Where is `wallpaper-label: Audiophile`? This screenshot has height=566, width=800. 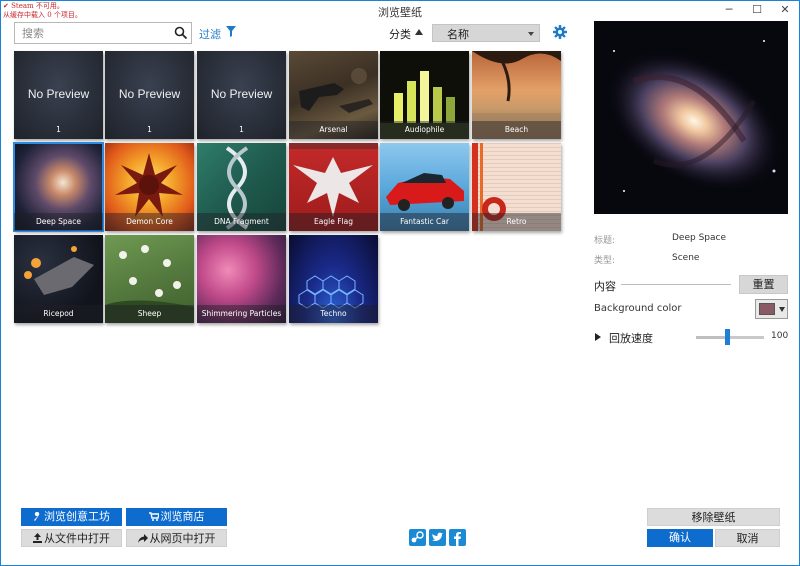 wallpaper-label: Audiophile is located at coordinates (424, 130).